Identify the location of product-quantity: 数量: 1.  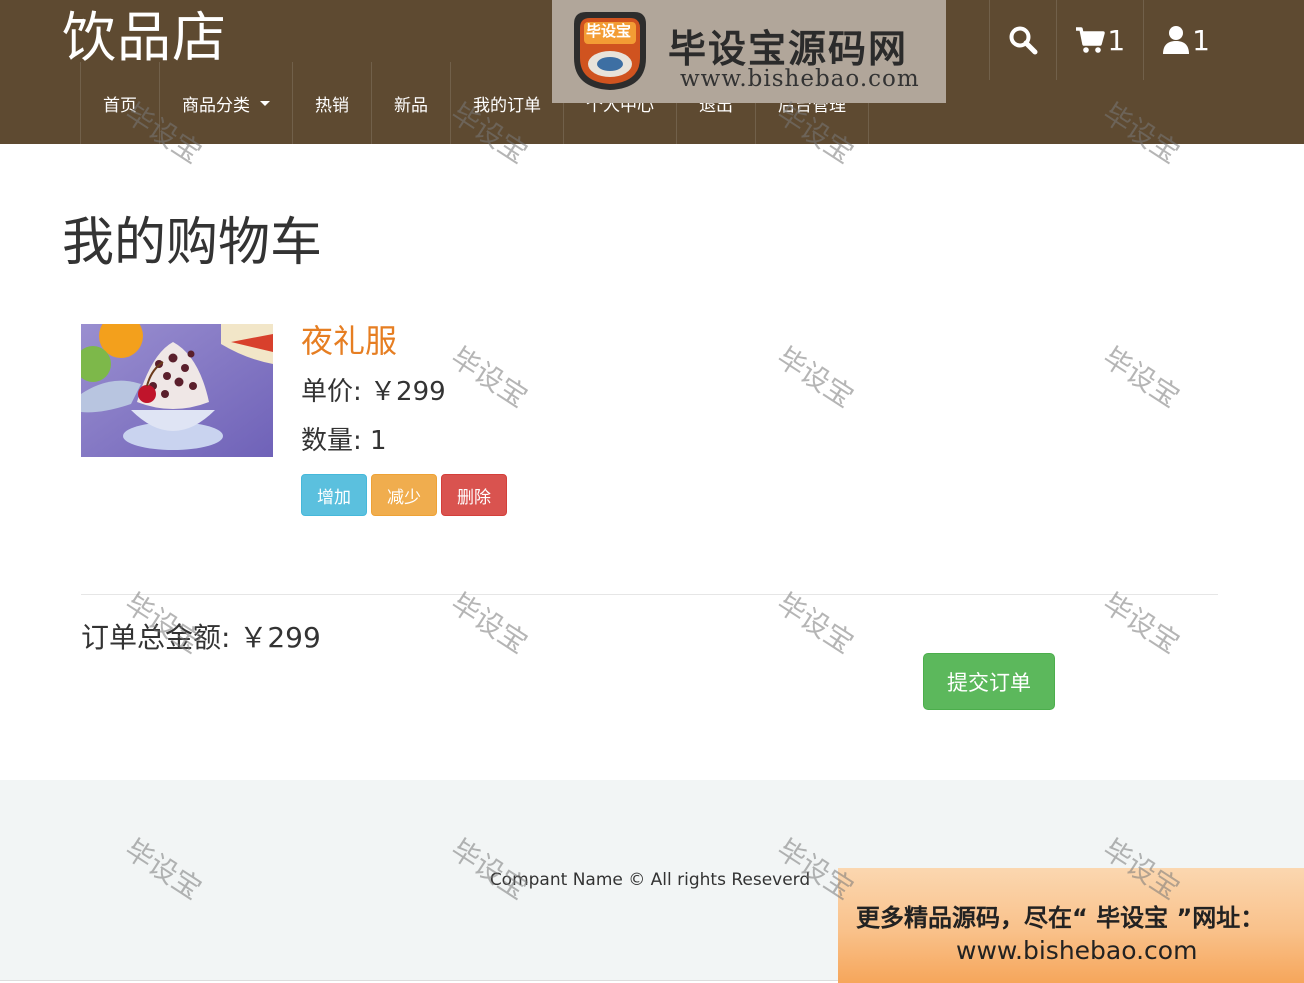
(344, 441).